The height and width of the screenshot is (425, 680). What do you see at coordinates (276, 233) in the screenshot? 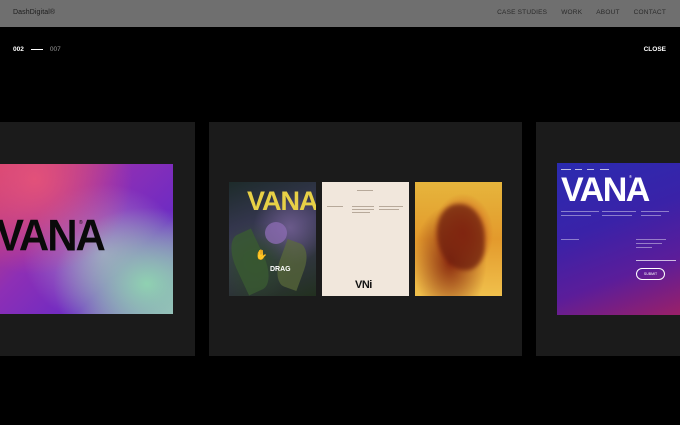
I see `flower-shape` at bounding box center [276, 233].